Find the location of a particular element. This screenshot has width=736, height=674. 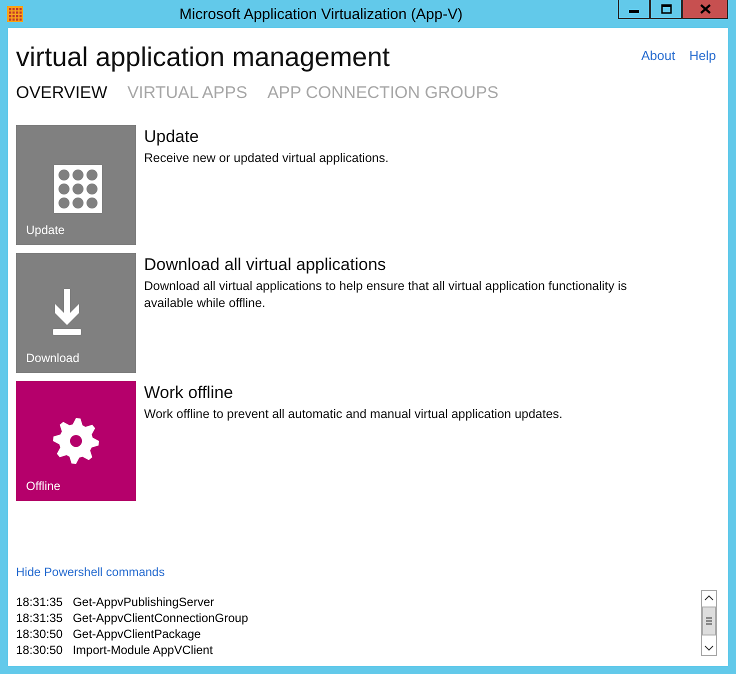

action-title: Update is located at coordinates (172, 137).